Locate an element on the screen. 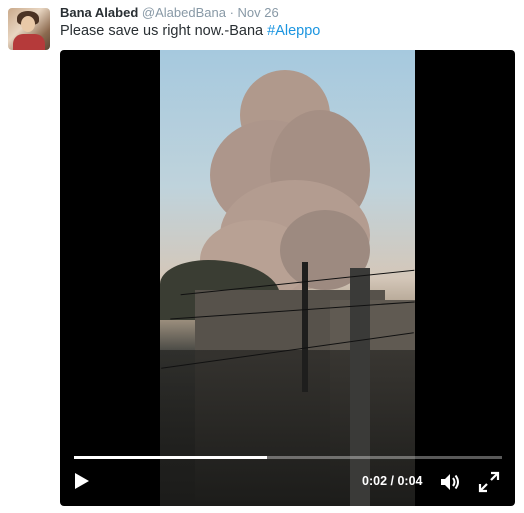 Image resolution: width=524 pixels, height=513 pixels. author-handle: @AlabedBana is located at coordinates (184, 12).